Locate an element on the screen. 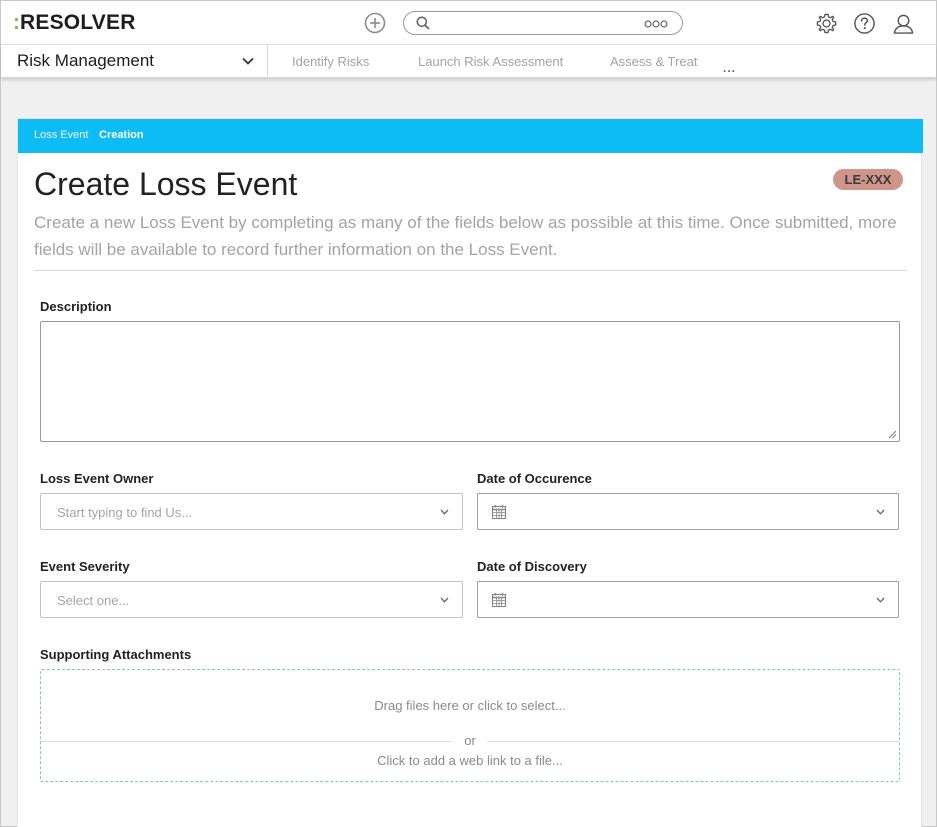 This screenshot has height=827, width=937. nav-link-identify-risks: Identify Risks is located at coordinates (330, 61).